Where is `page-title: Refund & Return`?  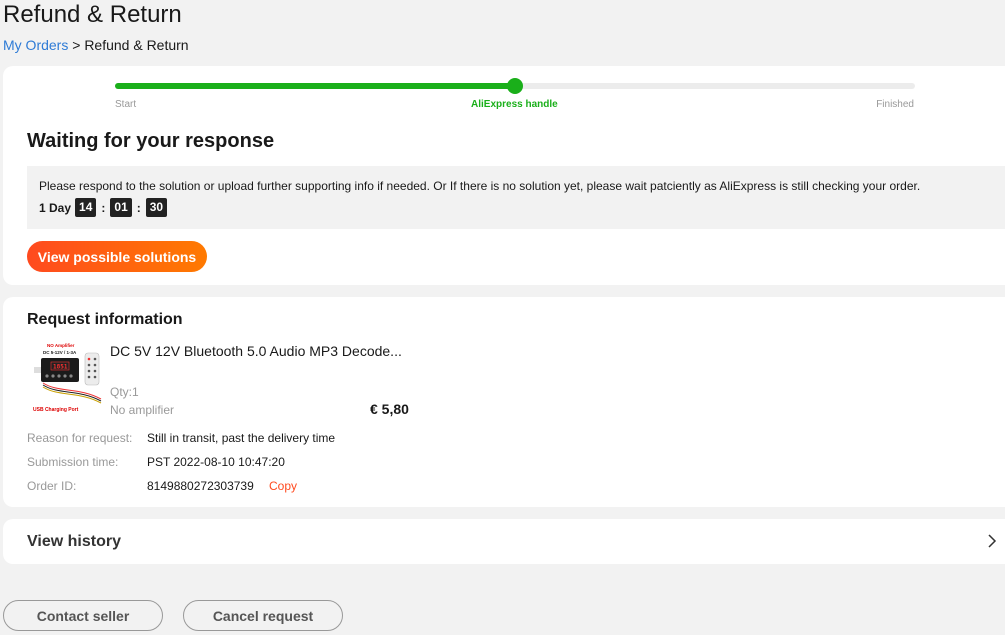 page-title: Refund & Return is located at coordinates (92, 14).